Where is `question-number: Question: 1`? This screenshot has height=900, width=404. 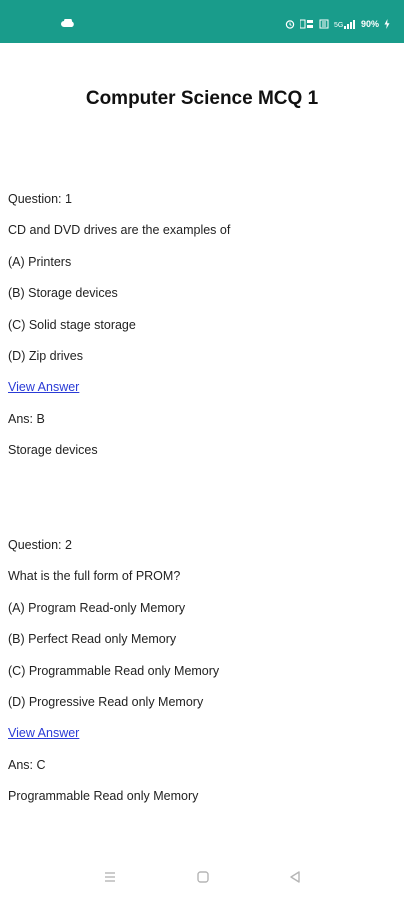
question-number: Question: 1 is located at coordinates (40, 199).